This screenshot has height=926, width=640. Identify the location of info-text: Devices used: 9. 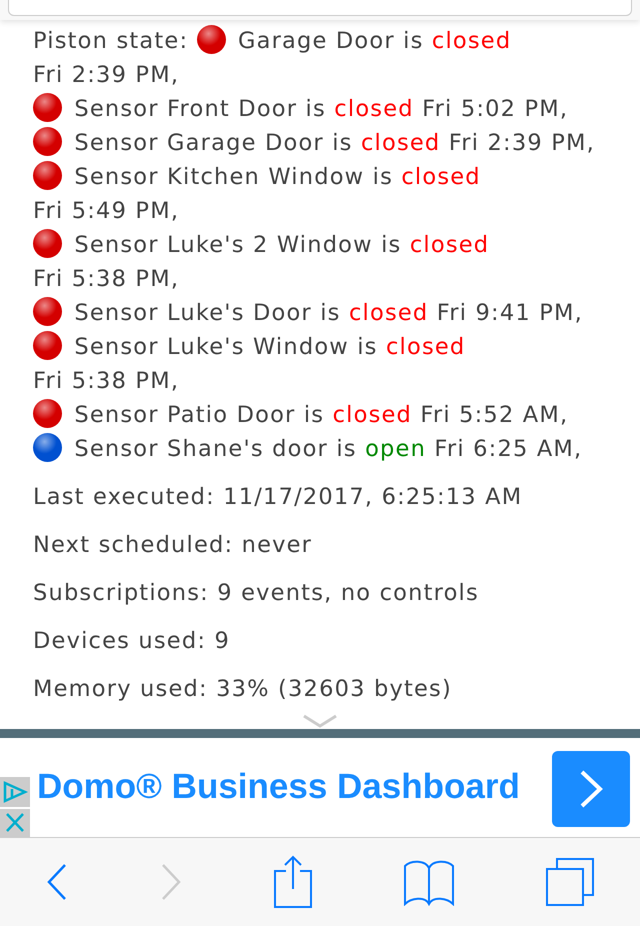
(131, 641).